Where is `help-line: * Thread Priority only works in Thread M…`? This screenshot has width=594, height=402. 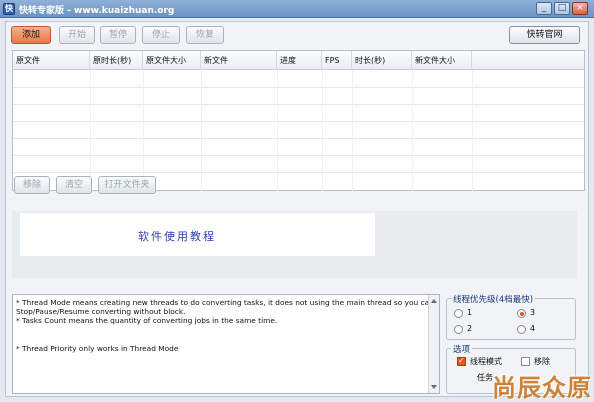 help-line: * Thread Priority only works in Thread M… is located at coordinates (97, 348).